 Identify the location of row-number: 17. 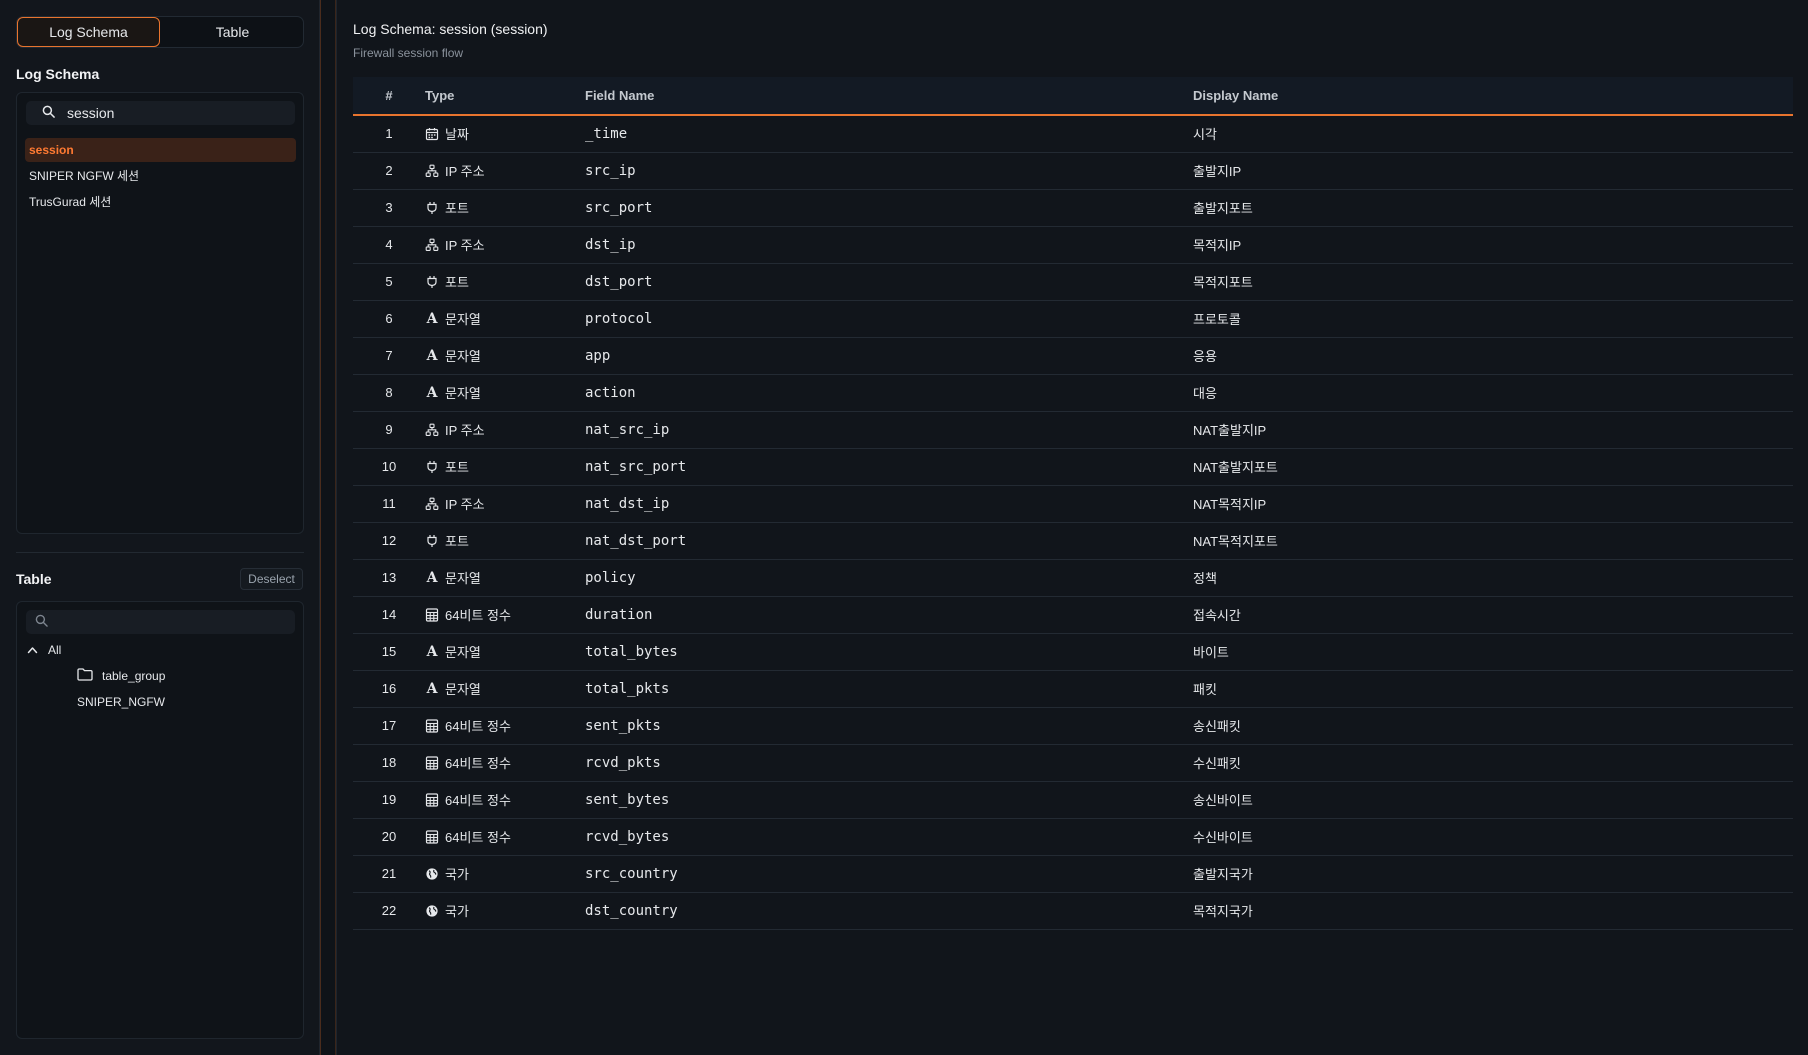
(389, 725).